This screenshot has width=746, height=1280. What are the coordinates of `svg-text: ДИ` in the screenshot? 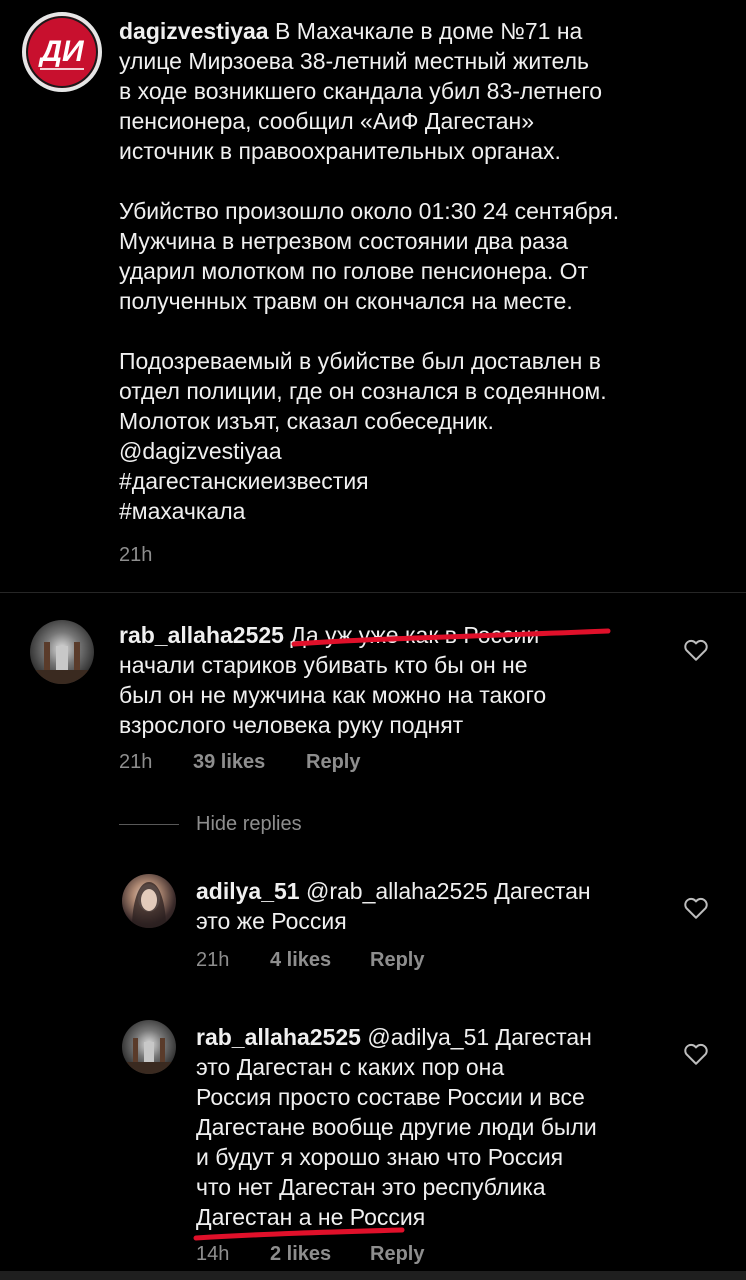 It's located at (61, 51).